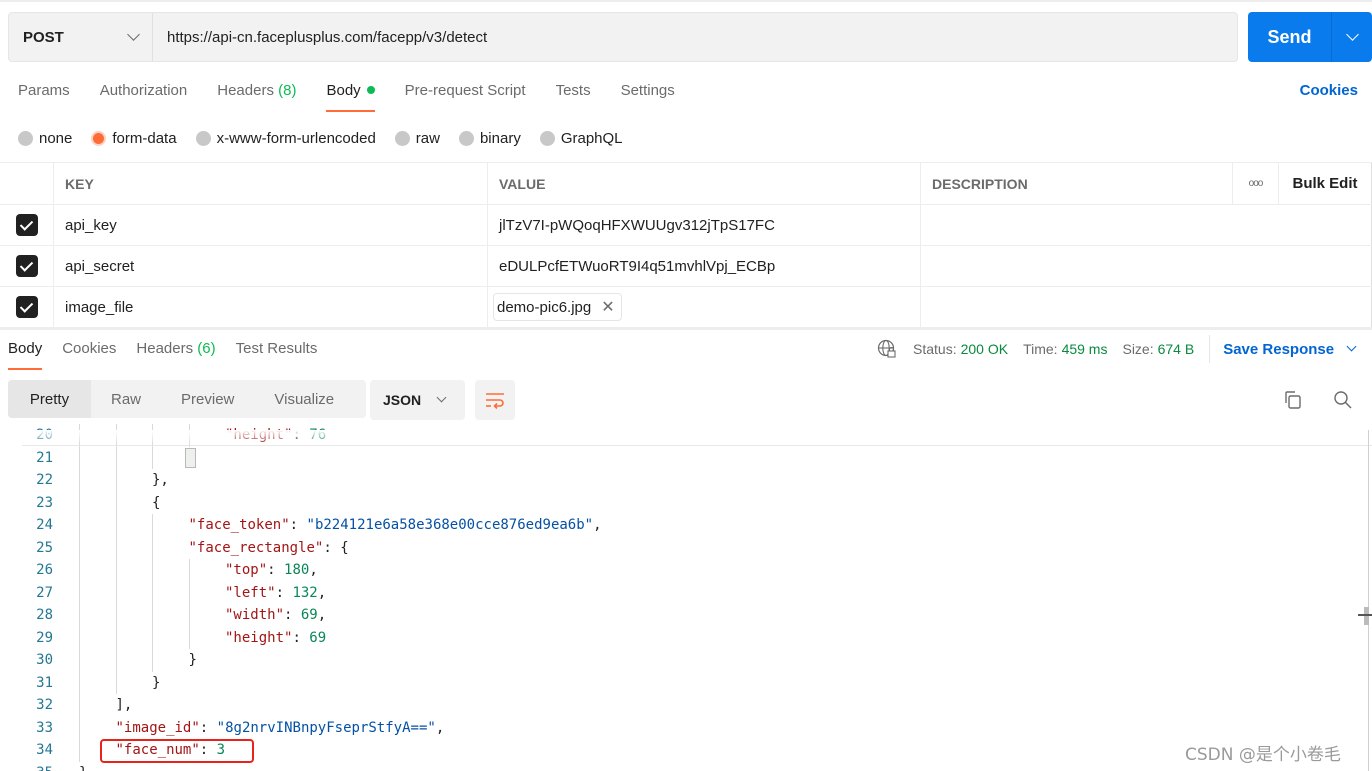  What do you see at coordinates (256, 96) in the screenshot?
I see `tab-headers: Headers (8)` at bounding box center [256, 96].